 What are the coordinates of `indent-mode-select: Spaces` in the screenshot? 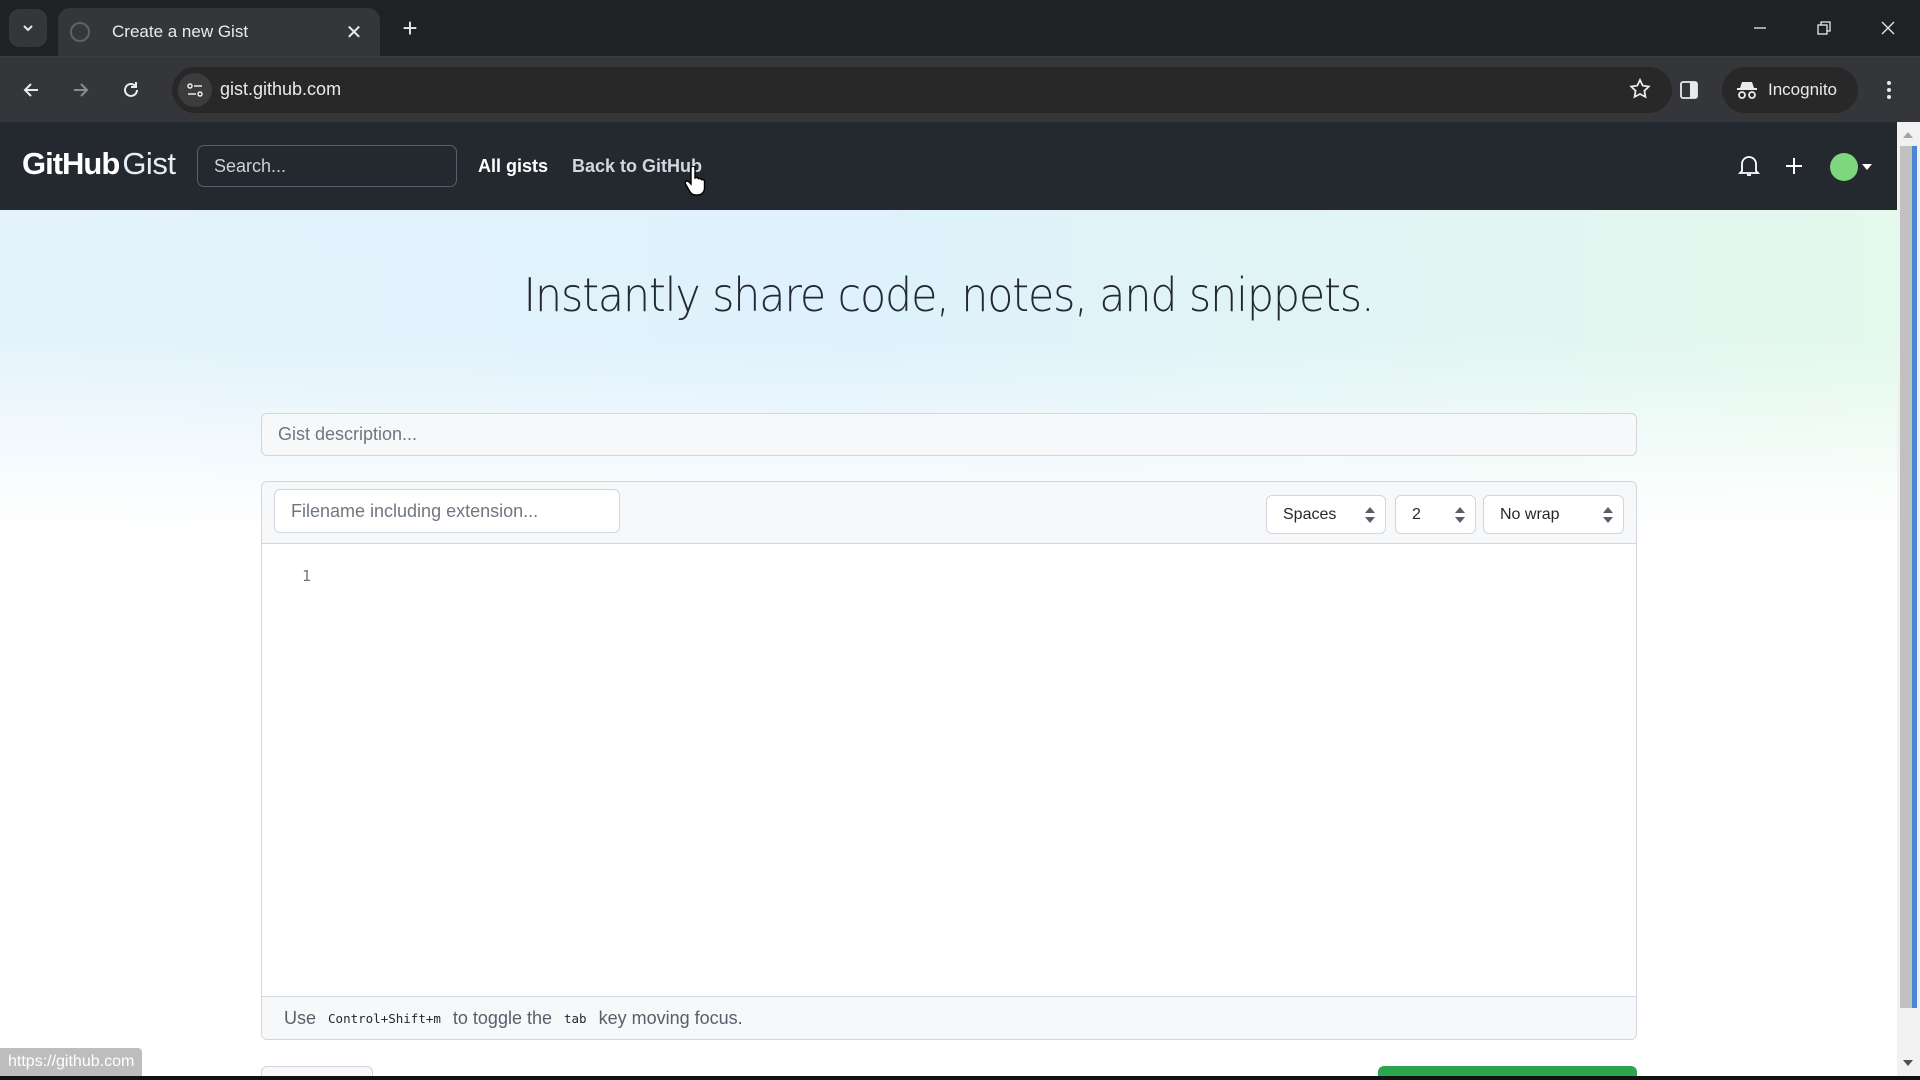 It's located at (1326, 514).